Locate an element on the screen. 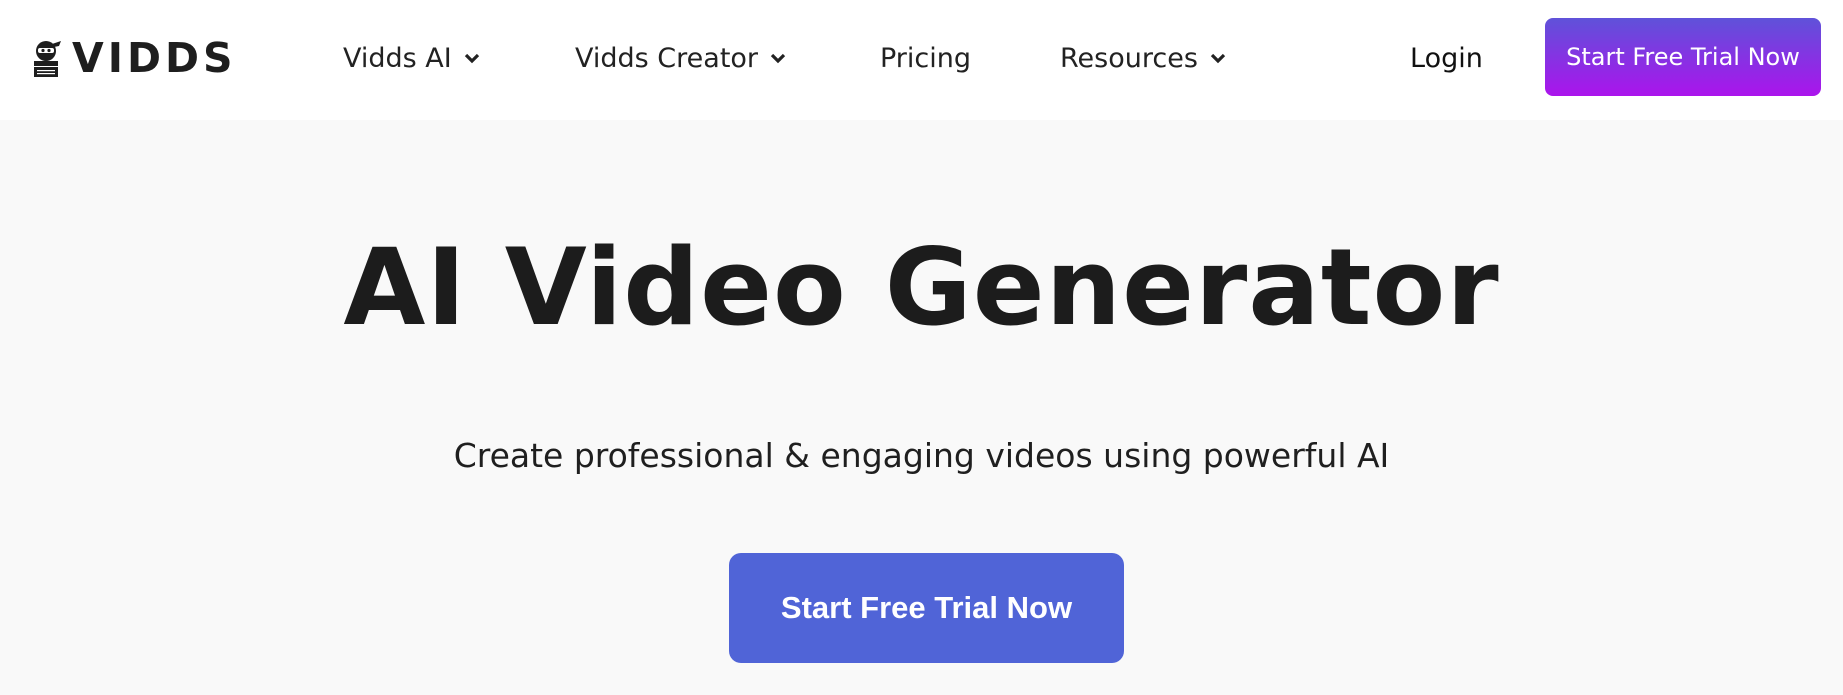  nav-item-resources: Resources is located at coordinates (1143, 58).